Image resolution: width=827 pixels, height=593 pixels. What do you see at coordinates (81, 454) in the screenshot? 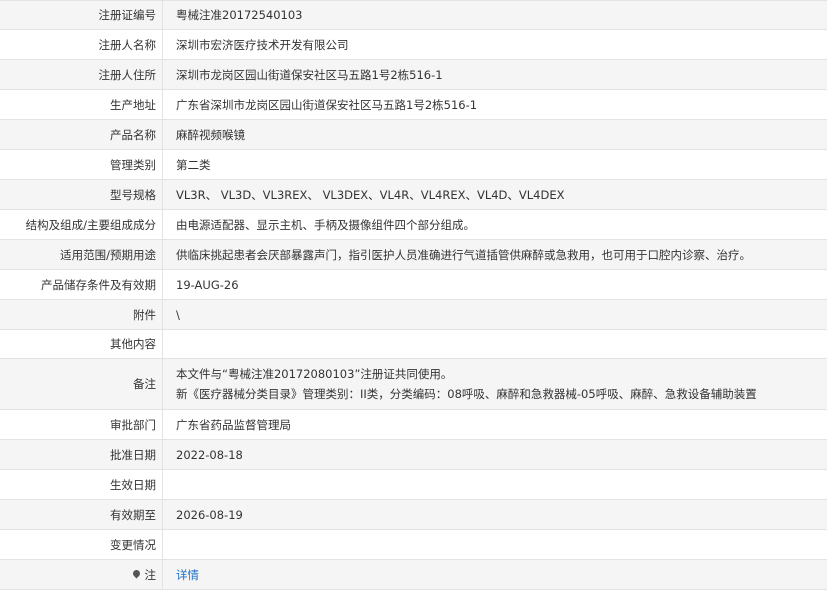
I see `row-label: 批准日期` at bounding box center [81, 454].